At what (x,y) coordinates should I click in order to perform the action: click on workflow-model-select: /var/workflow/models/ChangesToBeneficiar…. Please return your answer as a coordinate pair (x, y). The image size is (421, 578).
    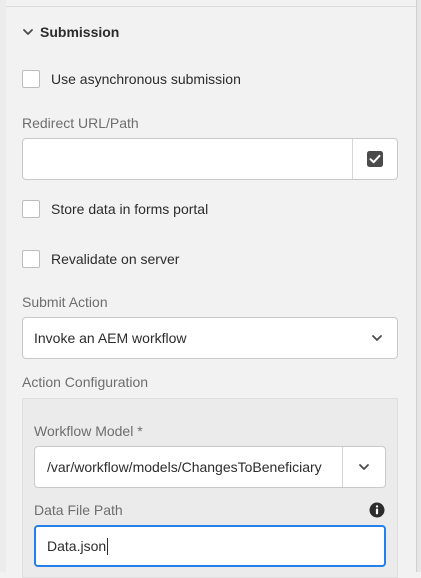
    Looking at the image, I should click on (210, 467).